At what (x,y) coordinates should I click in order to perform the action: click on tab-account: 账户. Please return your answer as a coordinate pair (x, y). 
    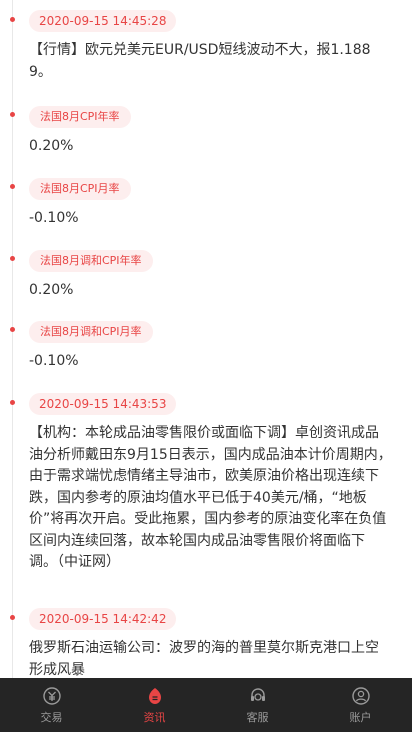
    Looking at the image, I should click on (360, 705).